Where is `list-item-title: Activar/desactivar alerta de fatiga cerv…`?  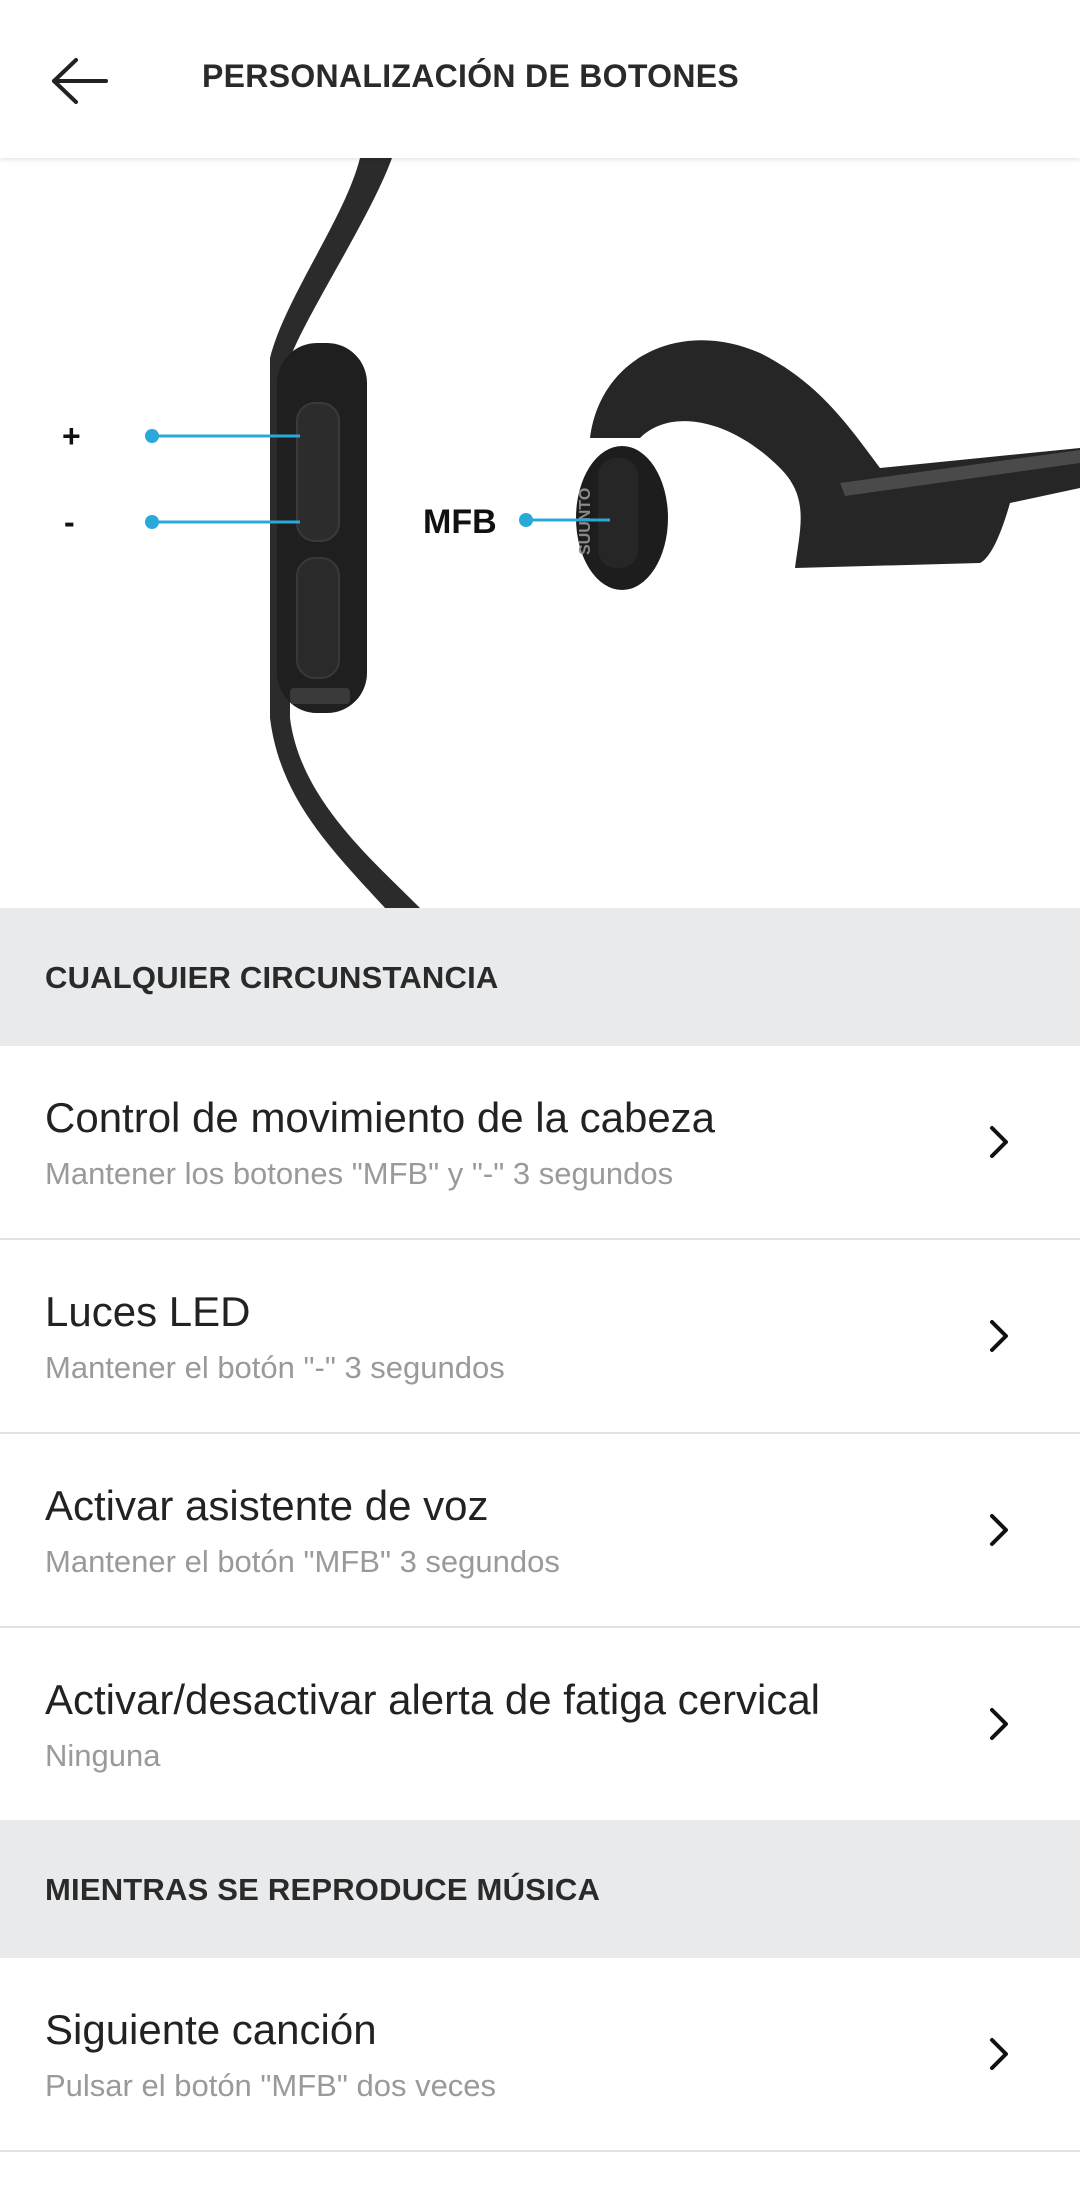
list-item-title: Activar/desactivar alerta de fatiga cerv… is located at coordinates (433, 1699).